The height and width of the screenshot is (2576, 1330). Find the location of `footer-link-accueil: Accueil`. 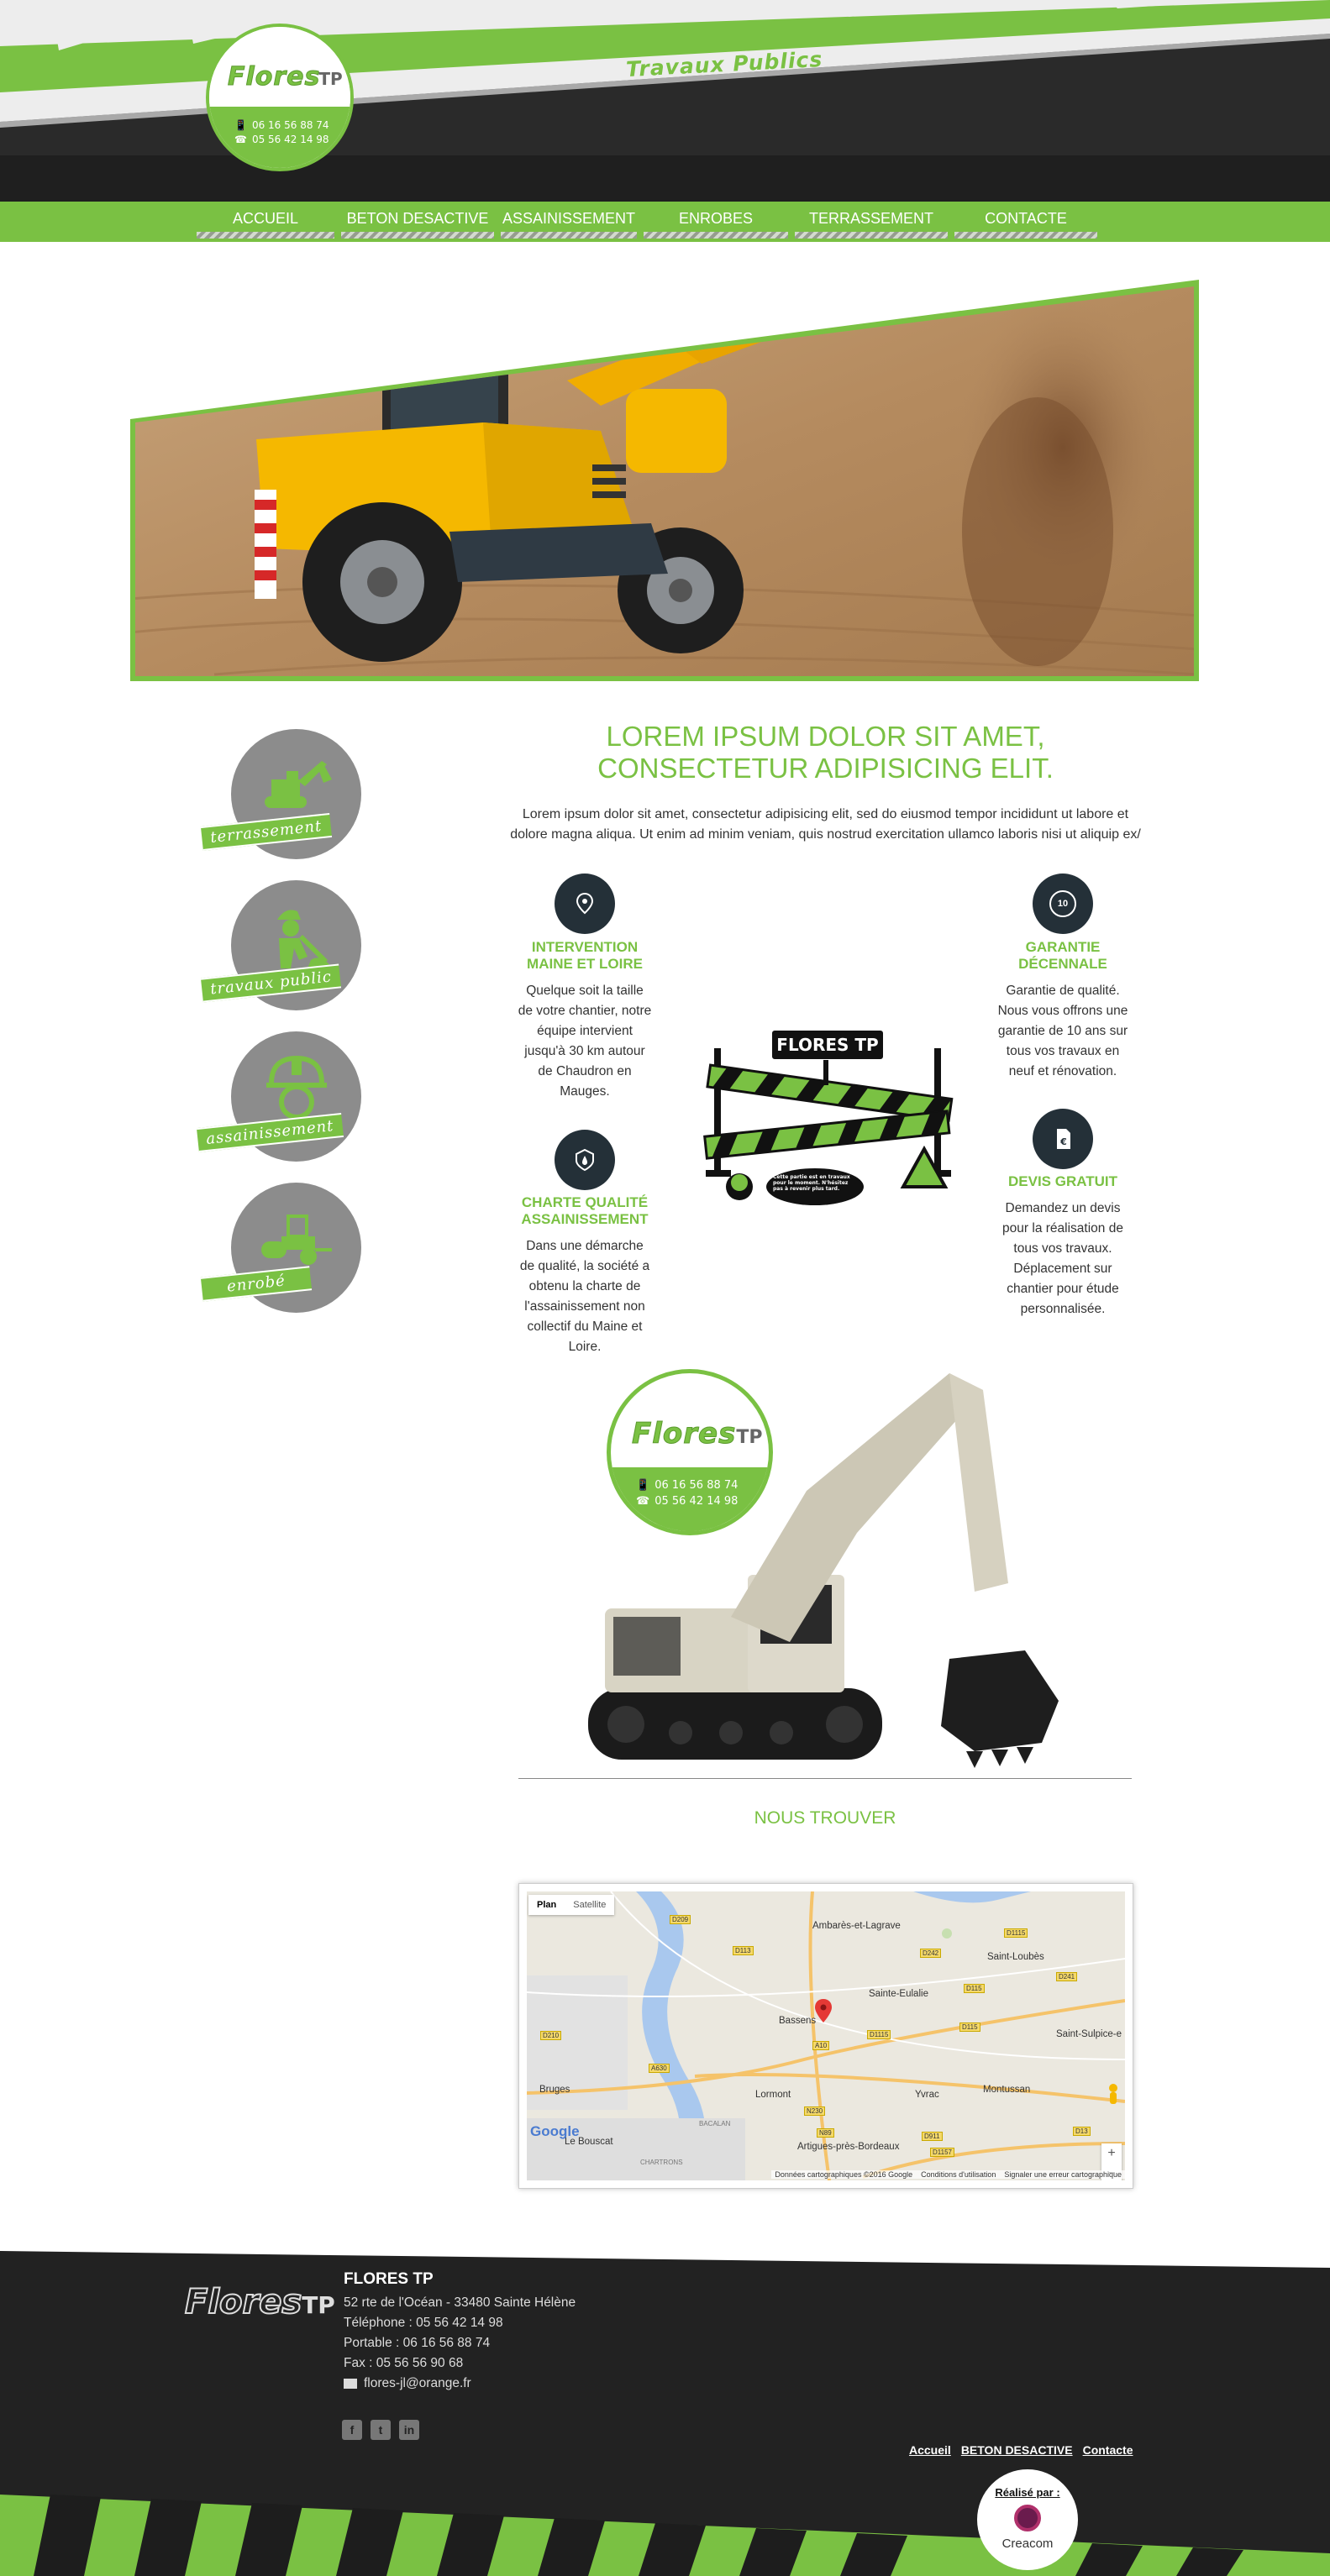

footer-link-accueil: Accueil is located at coordinates (930, 2450).